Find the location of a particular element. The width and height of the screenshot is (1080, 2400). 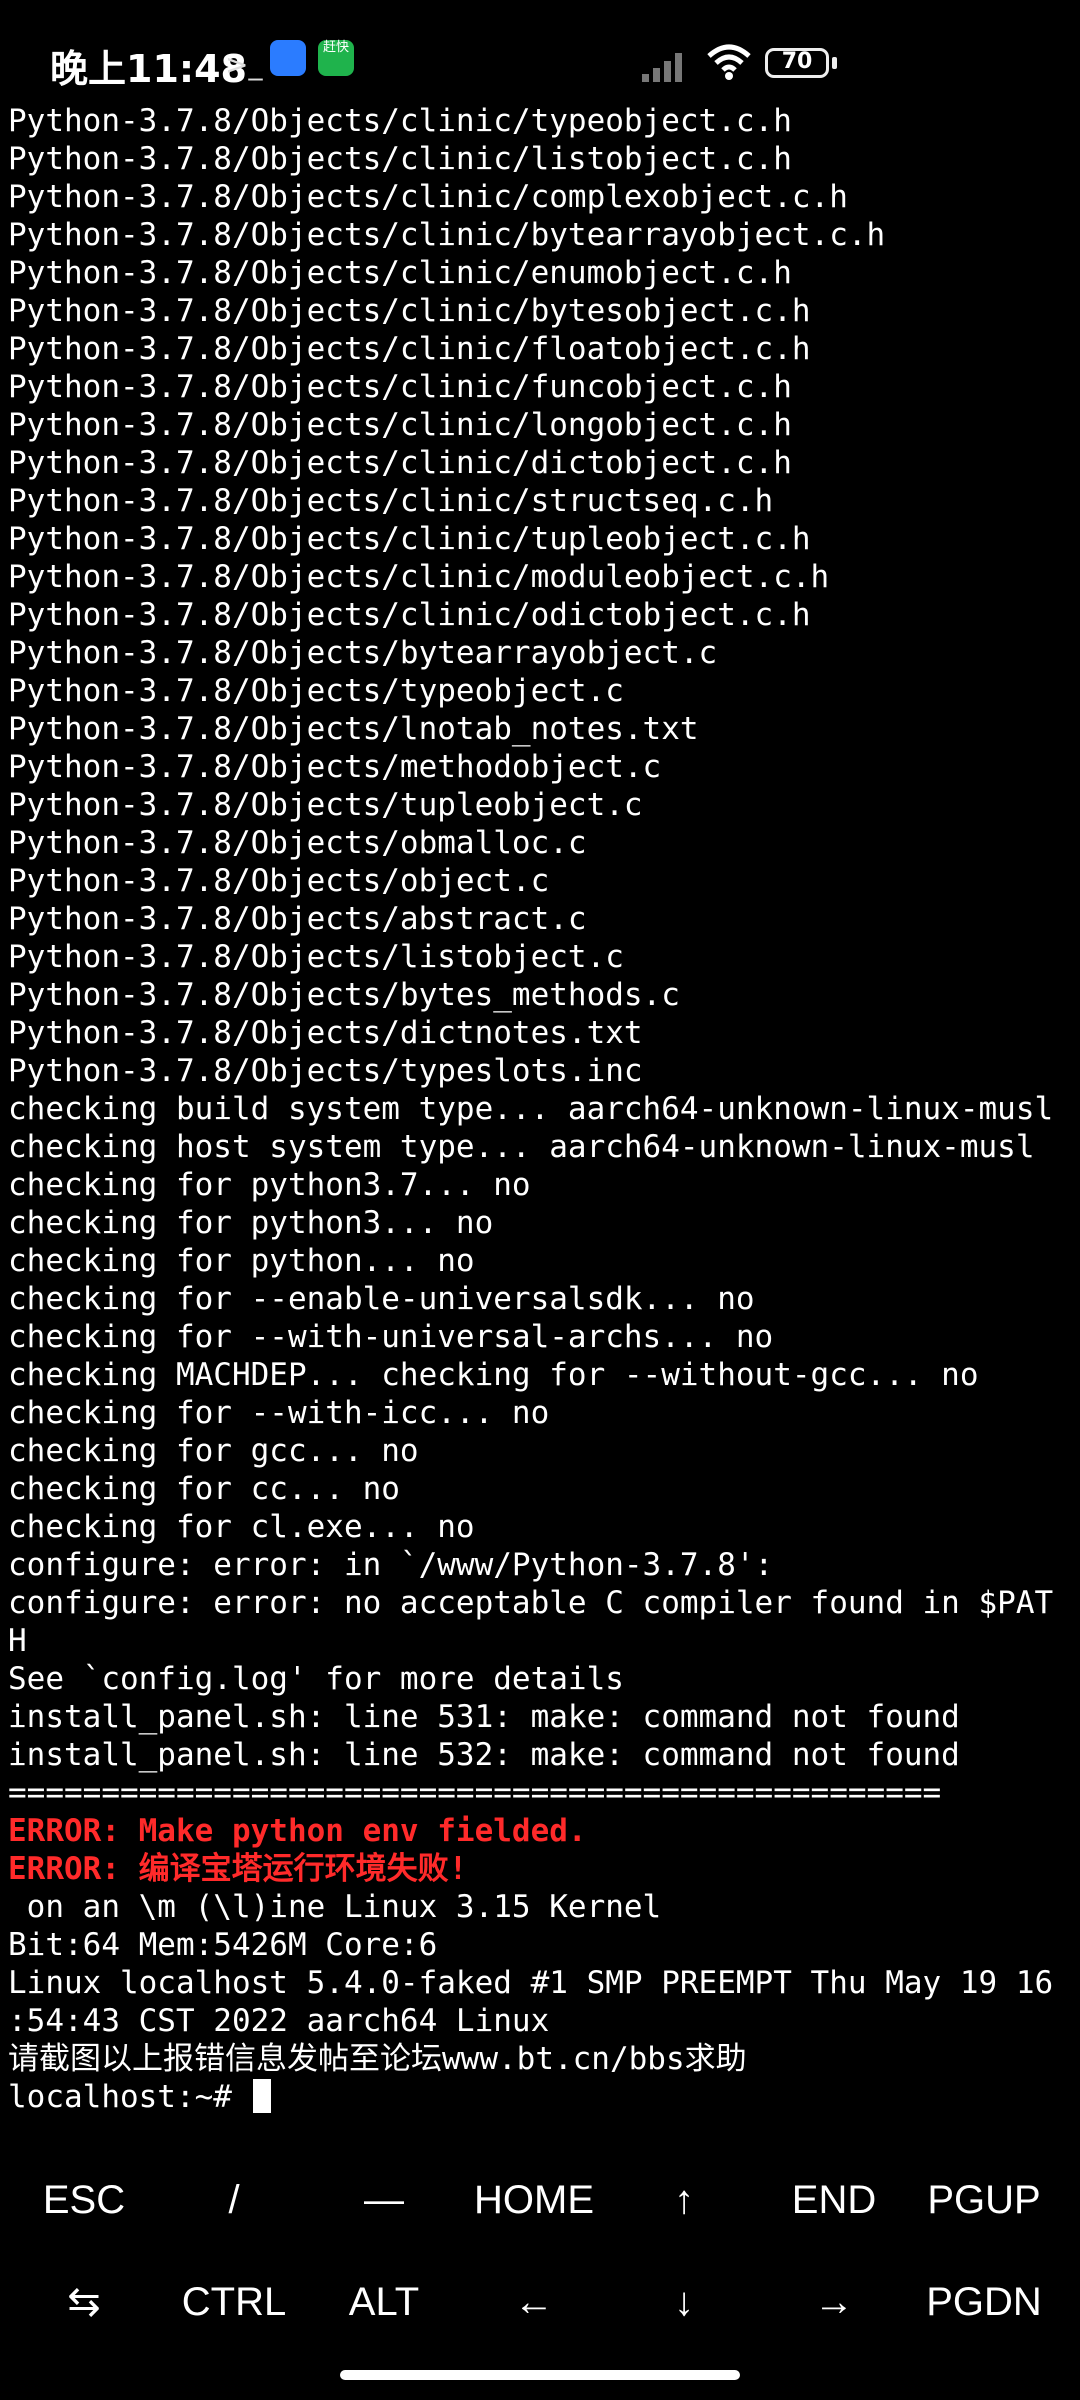

key-6-row2: → is located at coordinates (834, 2302).